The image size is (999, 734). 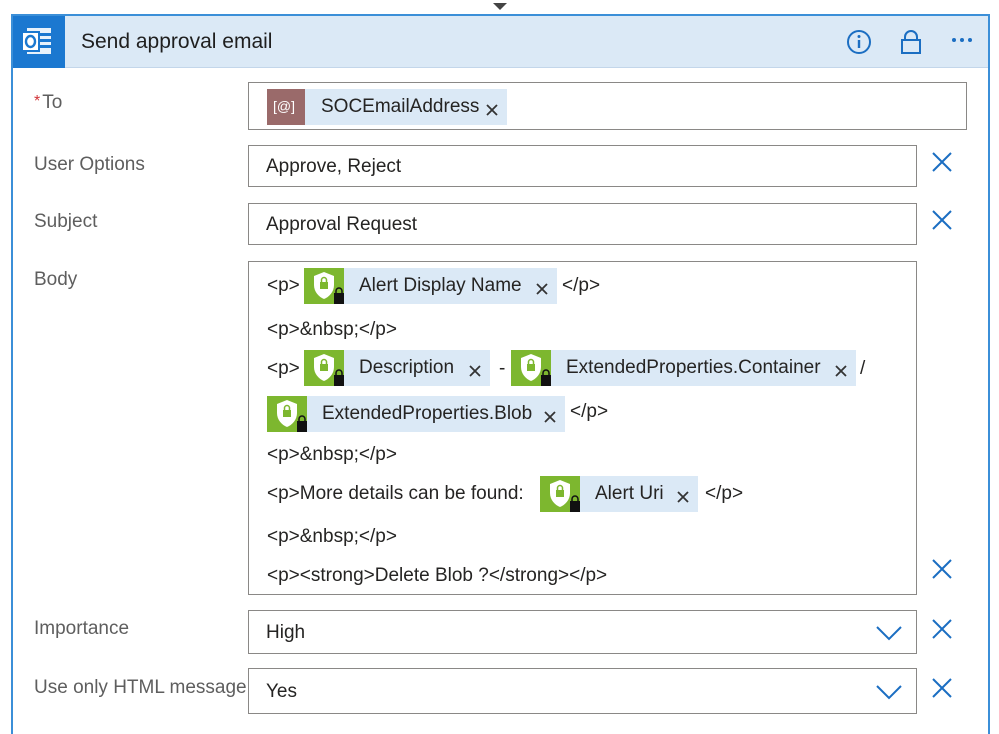 I want to click on body-text: /, so click(x=863, y=368).